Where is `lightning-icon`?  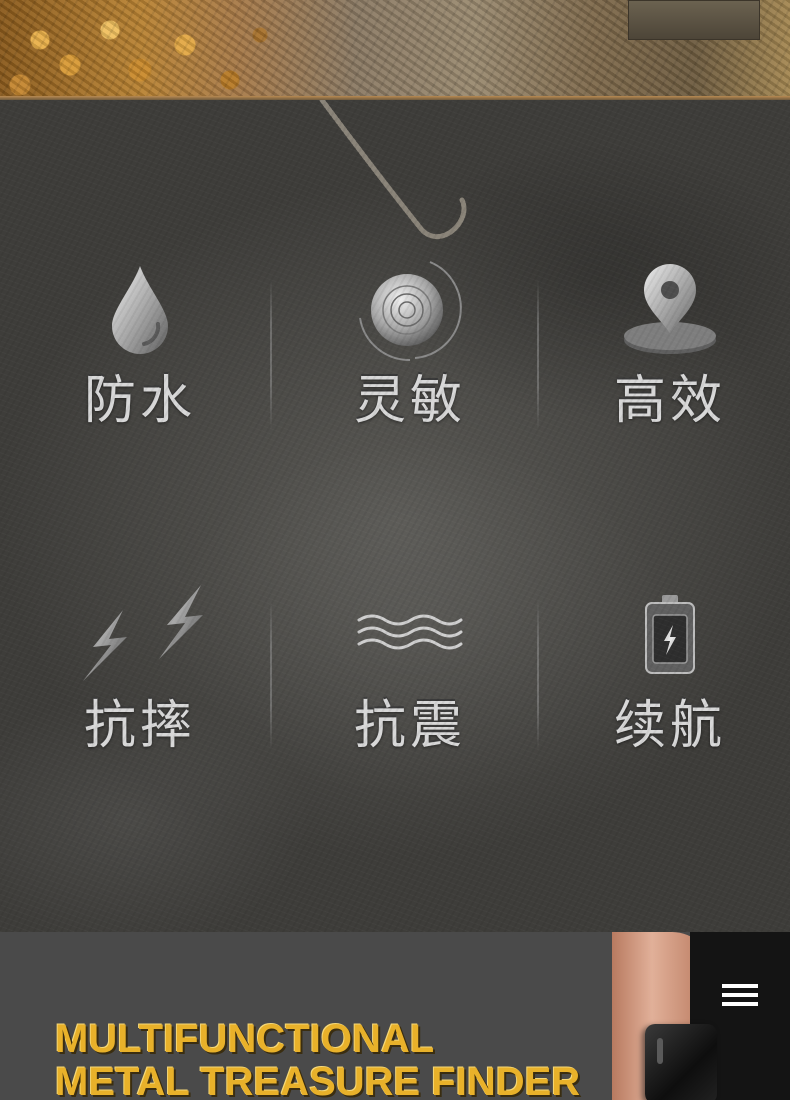
lightning-icon is located at coordinates (140, 635).